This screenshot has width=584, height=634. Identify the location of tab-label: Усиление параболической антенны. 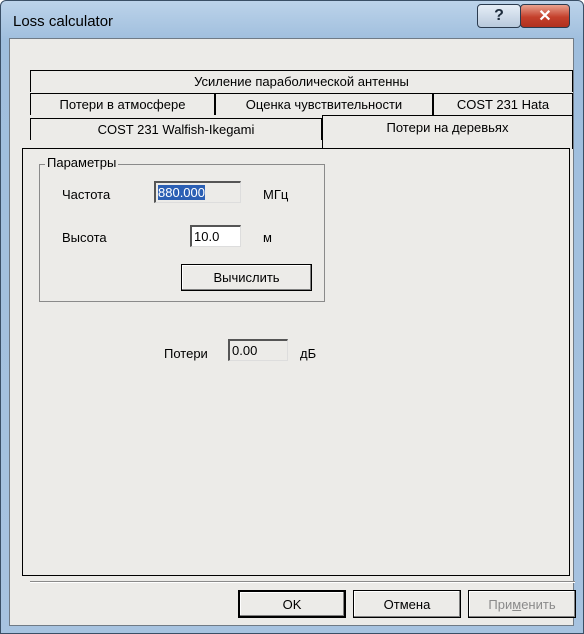
(301, 81).